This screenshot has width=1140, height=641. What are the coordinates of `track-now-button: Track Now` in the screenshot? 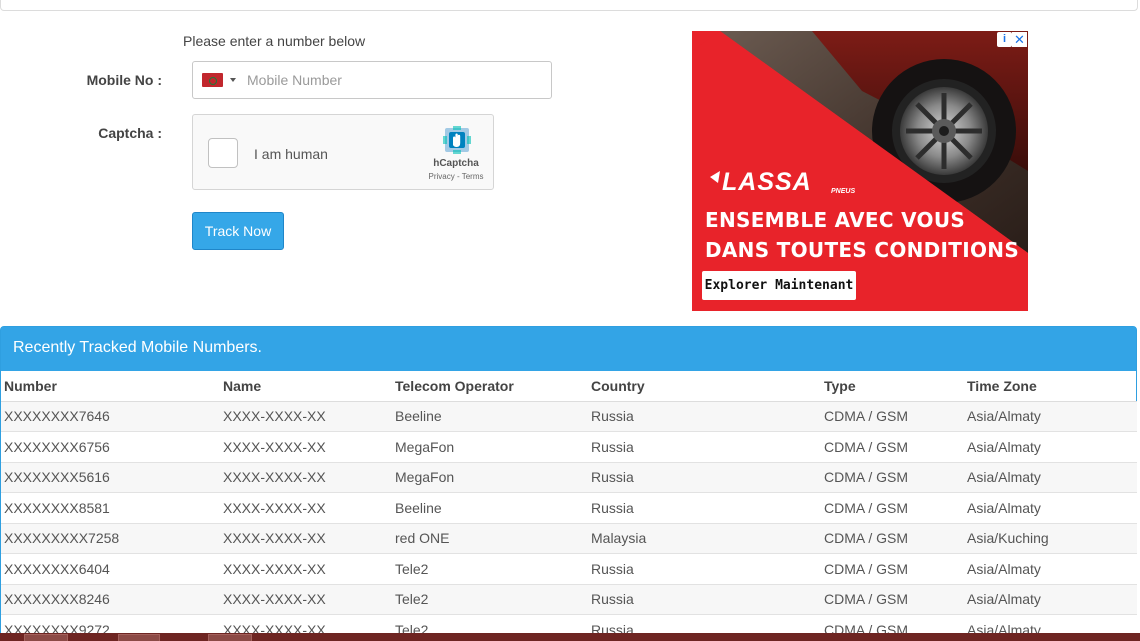 It's located at (238, 231).